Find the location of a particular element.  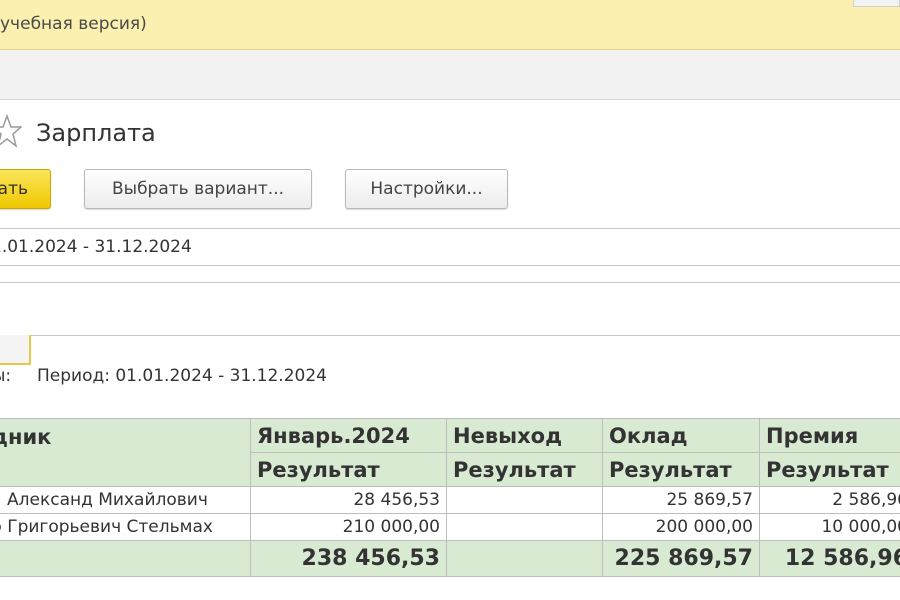

table-header-row: дник Январь.2024 Невыход Оклад Премия is located at coordinates (450, 452).